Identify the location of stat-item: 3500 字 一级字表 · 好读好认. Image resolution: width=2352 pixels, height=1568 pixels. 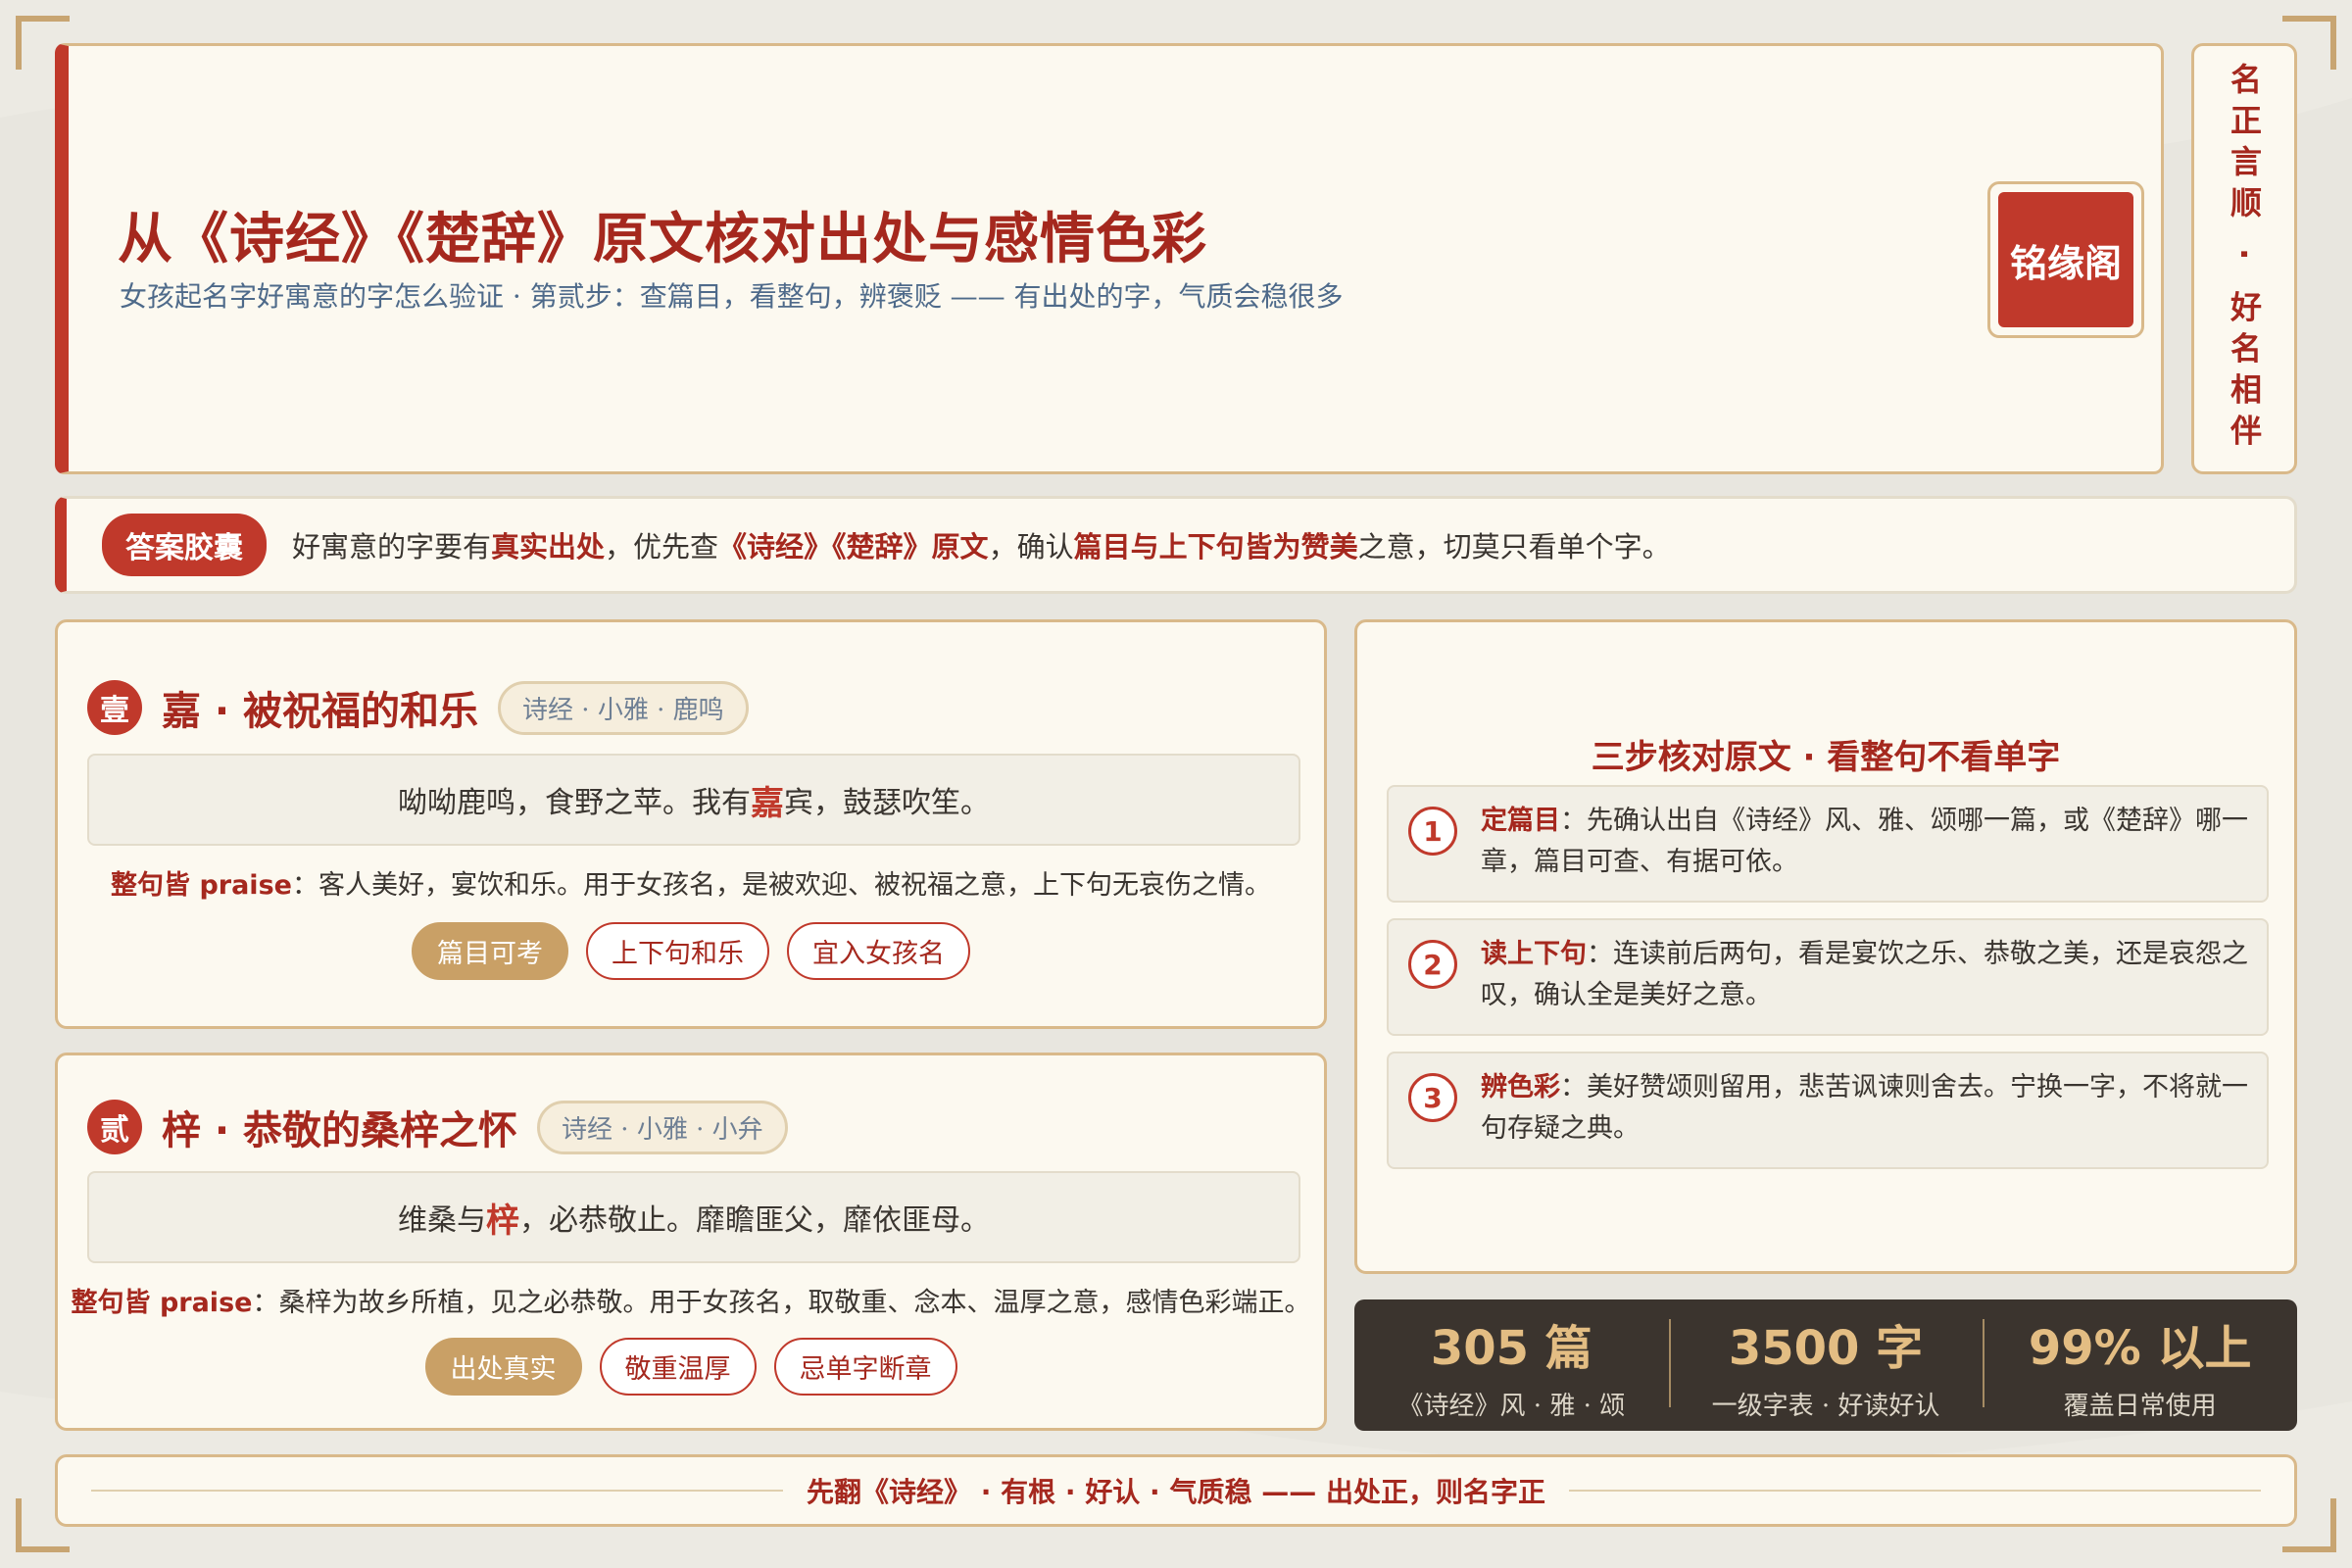
(1826, 1366).